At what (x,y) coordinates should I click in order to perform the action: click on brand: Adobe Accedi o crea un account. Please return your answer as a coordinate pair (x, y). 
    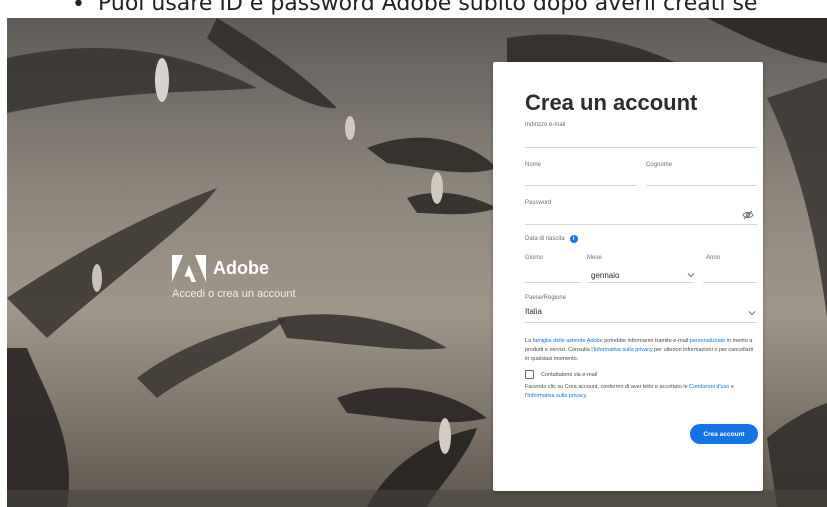
    Looking at the image, I should click on (234, 277).